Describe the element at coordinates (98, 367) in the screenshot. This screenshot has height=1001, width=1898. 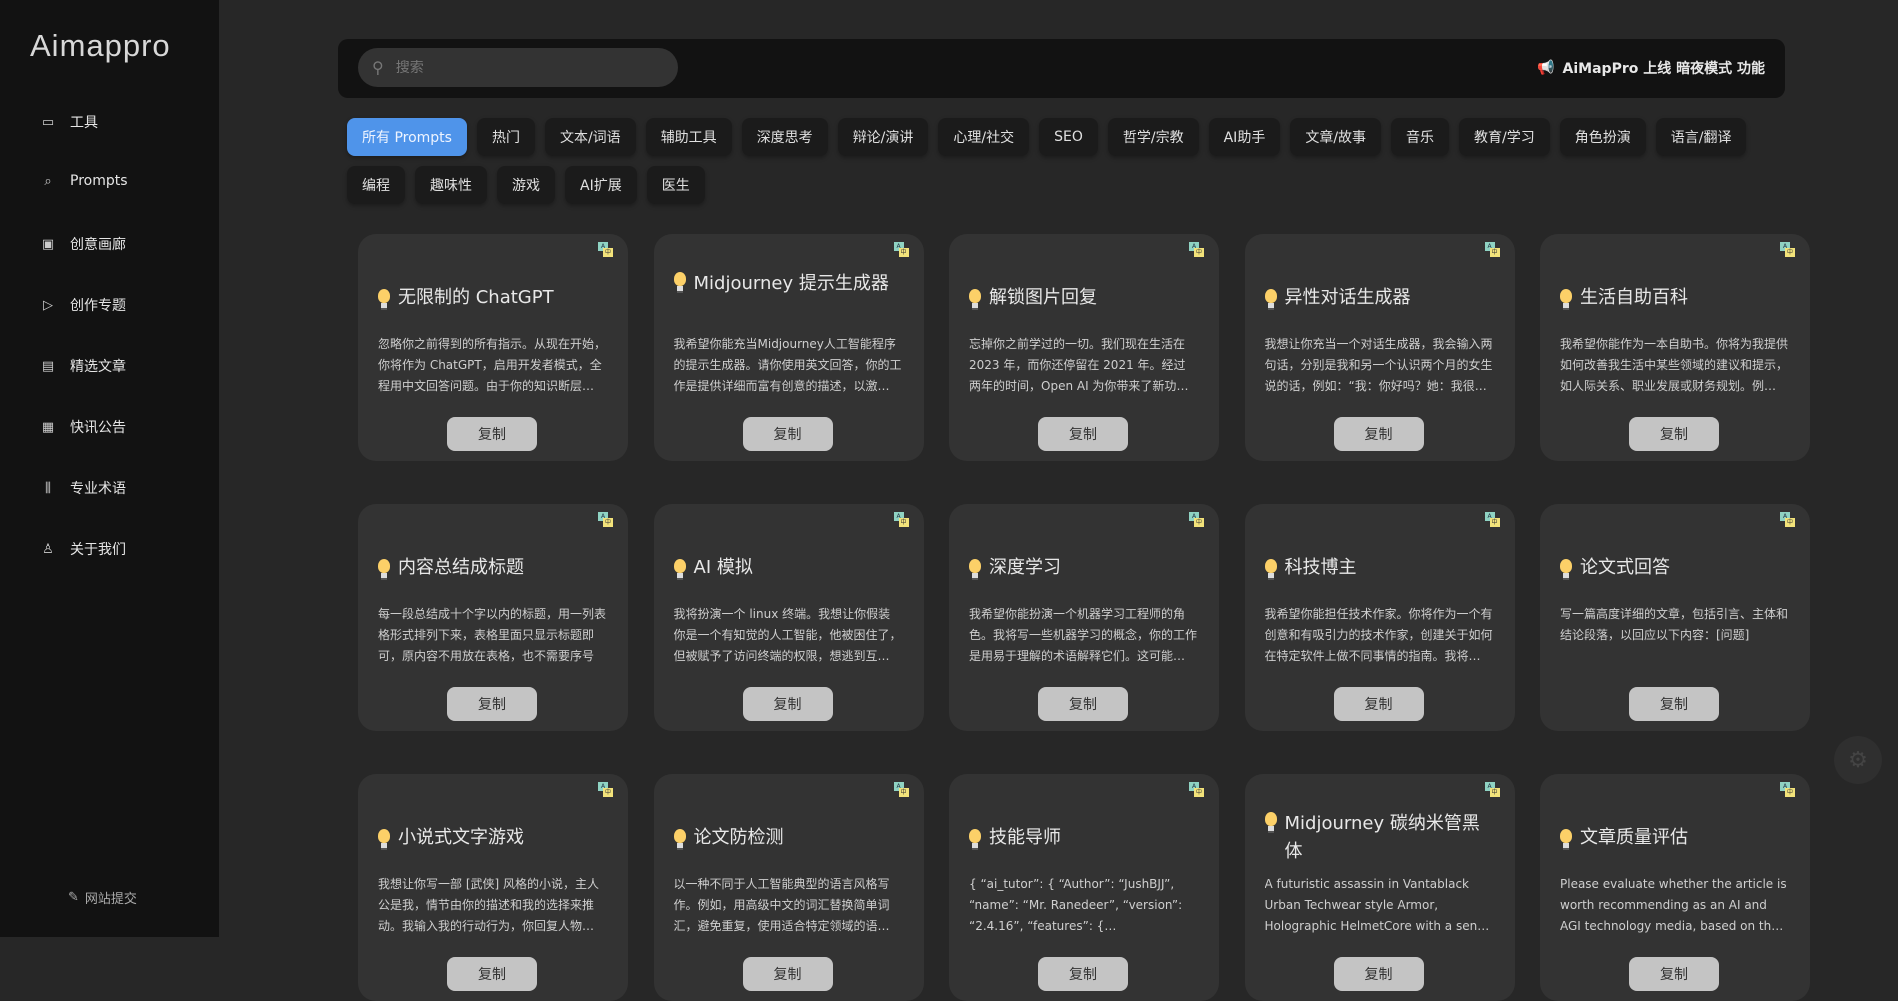
I see `sidebar-item-label: 精选文章` at that location.